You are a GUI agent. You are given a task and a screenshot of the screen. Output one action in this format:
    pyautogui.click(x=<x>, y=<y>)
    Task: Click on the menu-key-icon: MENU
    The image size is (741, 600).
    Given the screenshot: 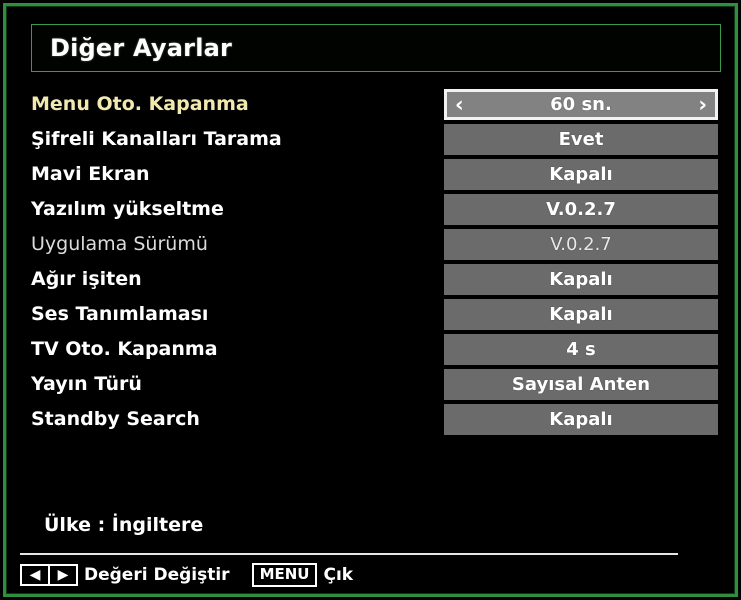 What is the action you would take?
    pyautogui.click(x=284, y=575)
    